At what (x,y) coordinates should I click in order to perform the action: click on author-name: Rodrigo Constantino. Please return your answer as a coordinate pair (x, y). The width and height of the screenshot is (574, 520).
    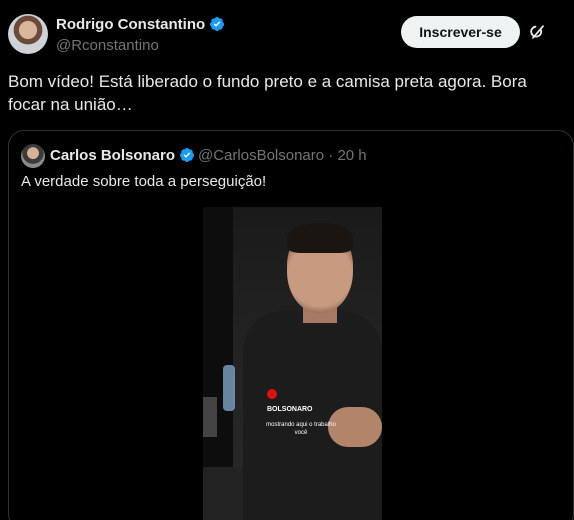
    Looking at the image, I should click on (140, 24).